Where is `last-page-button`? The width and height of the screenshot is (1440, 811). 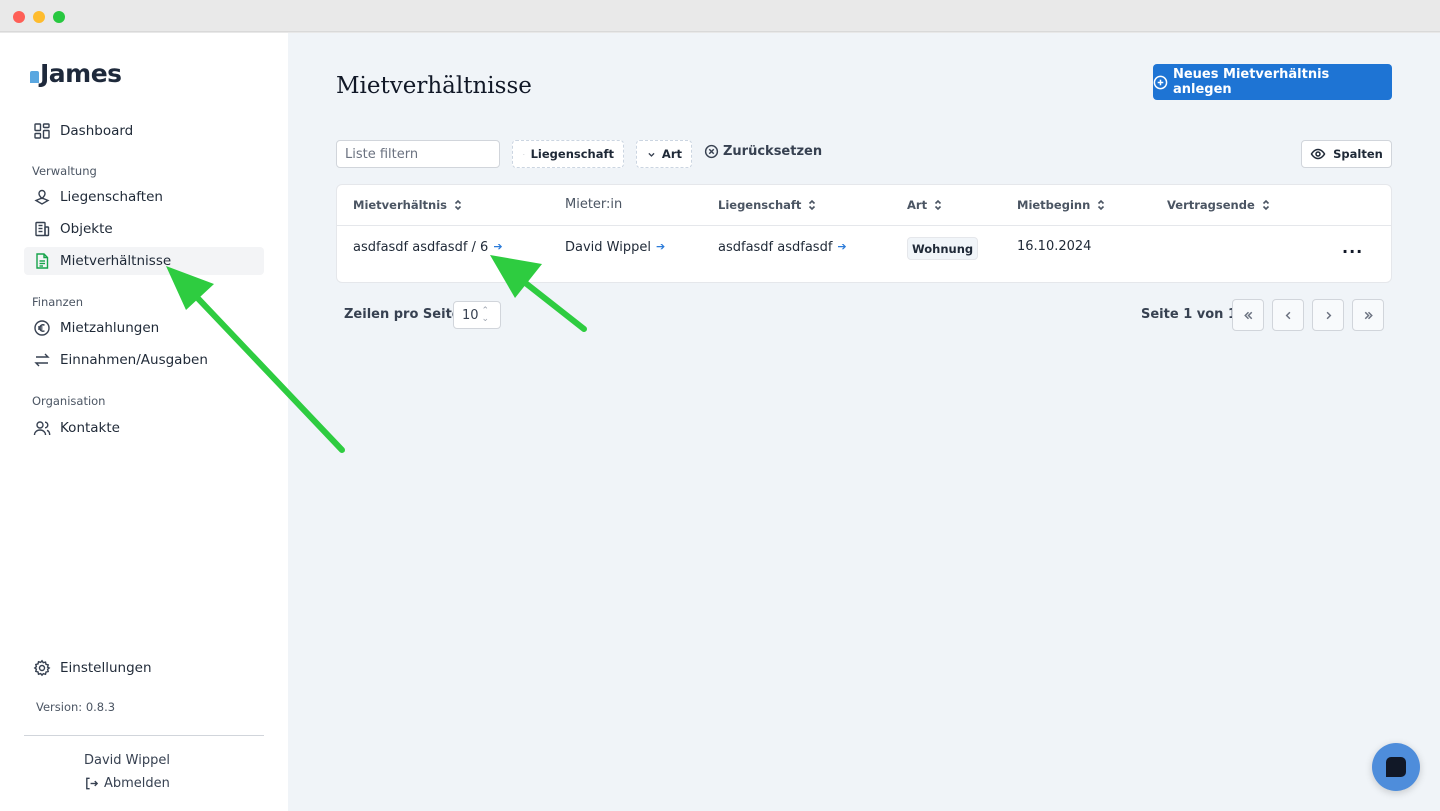 last-page-button is located at coordinates (1368, 315).